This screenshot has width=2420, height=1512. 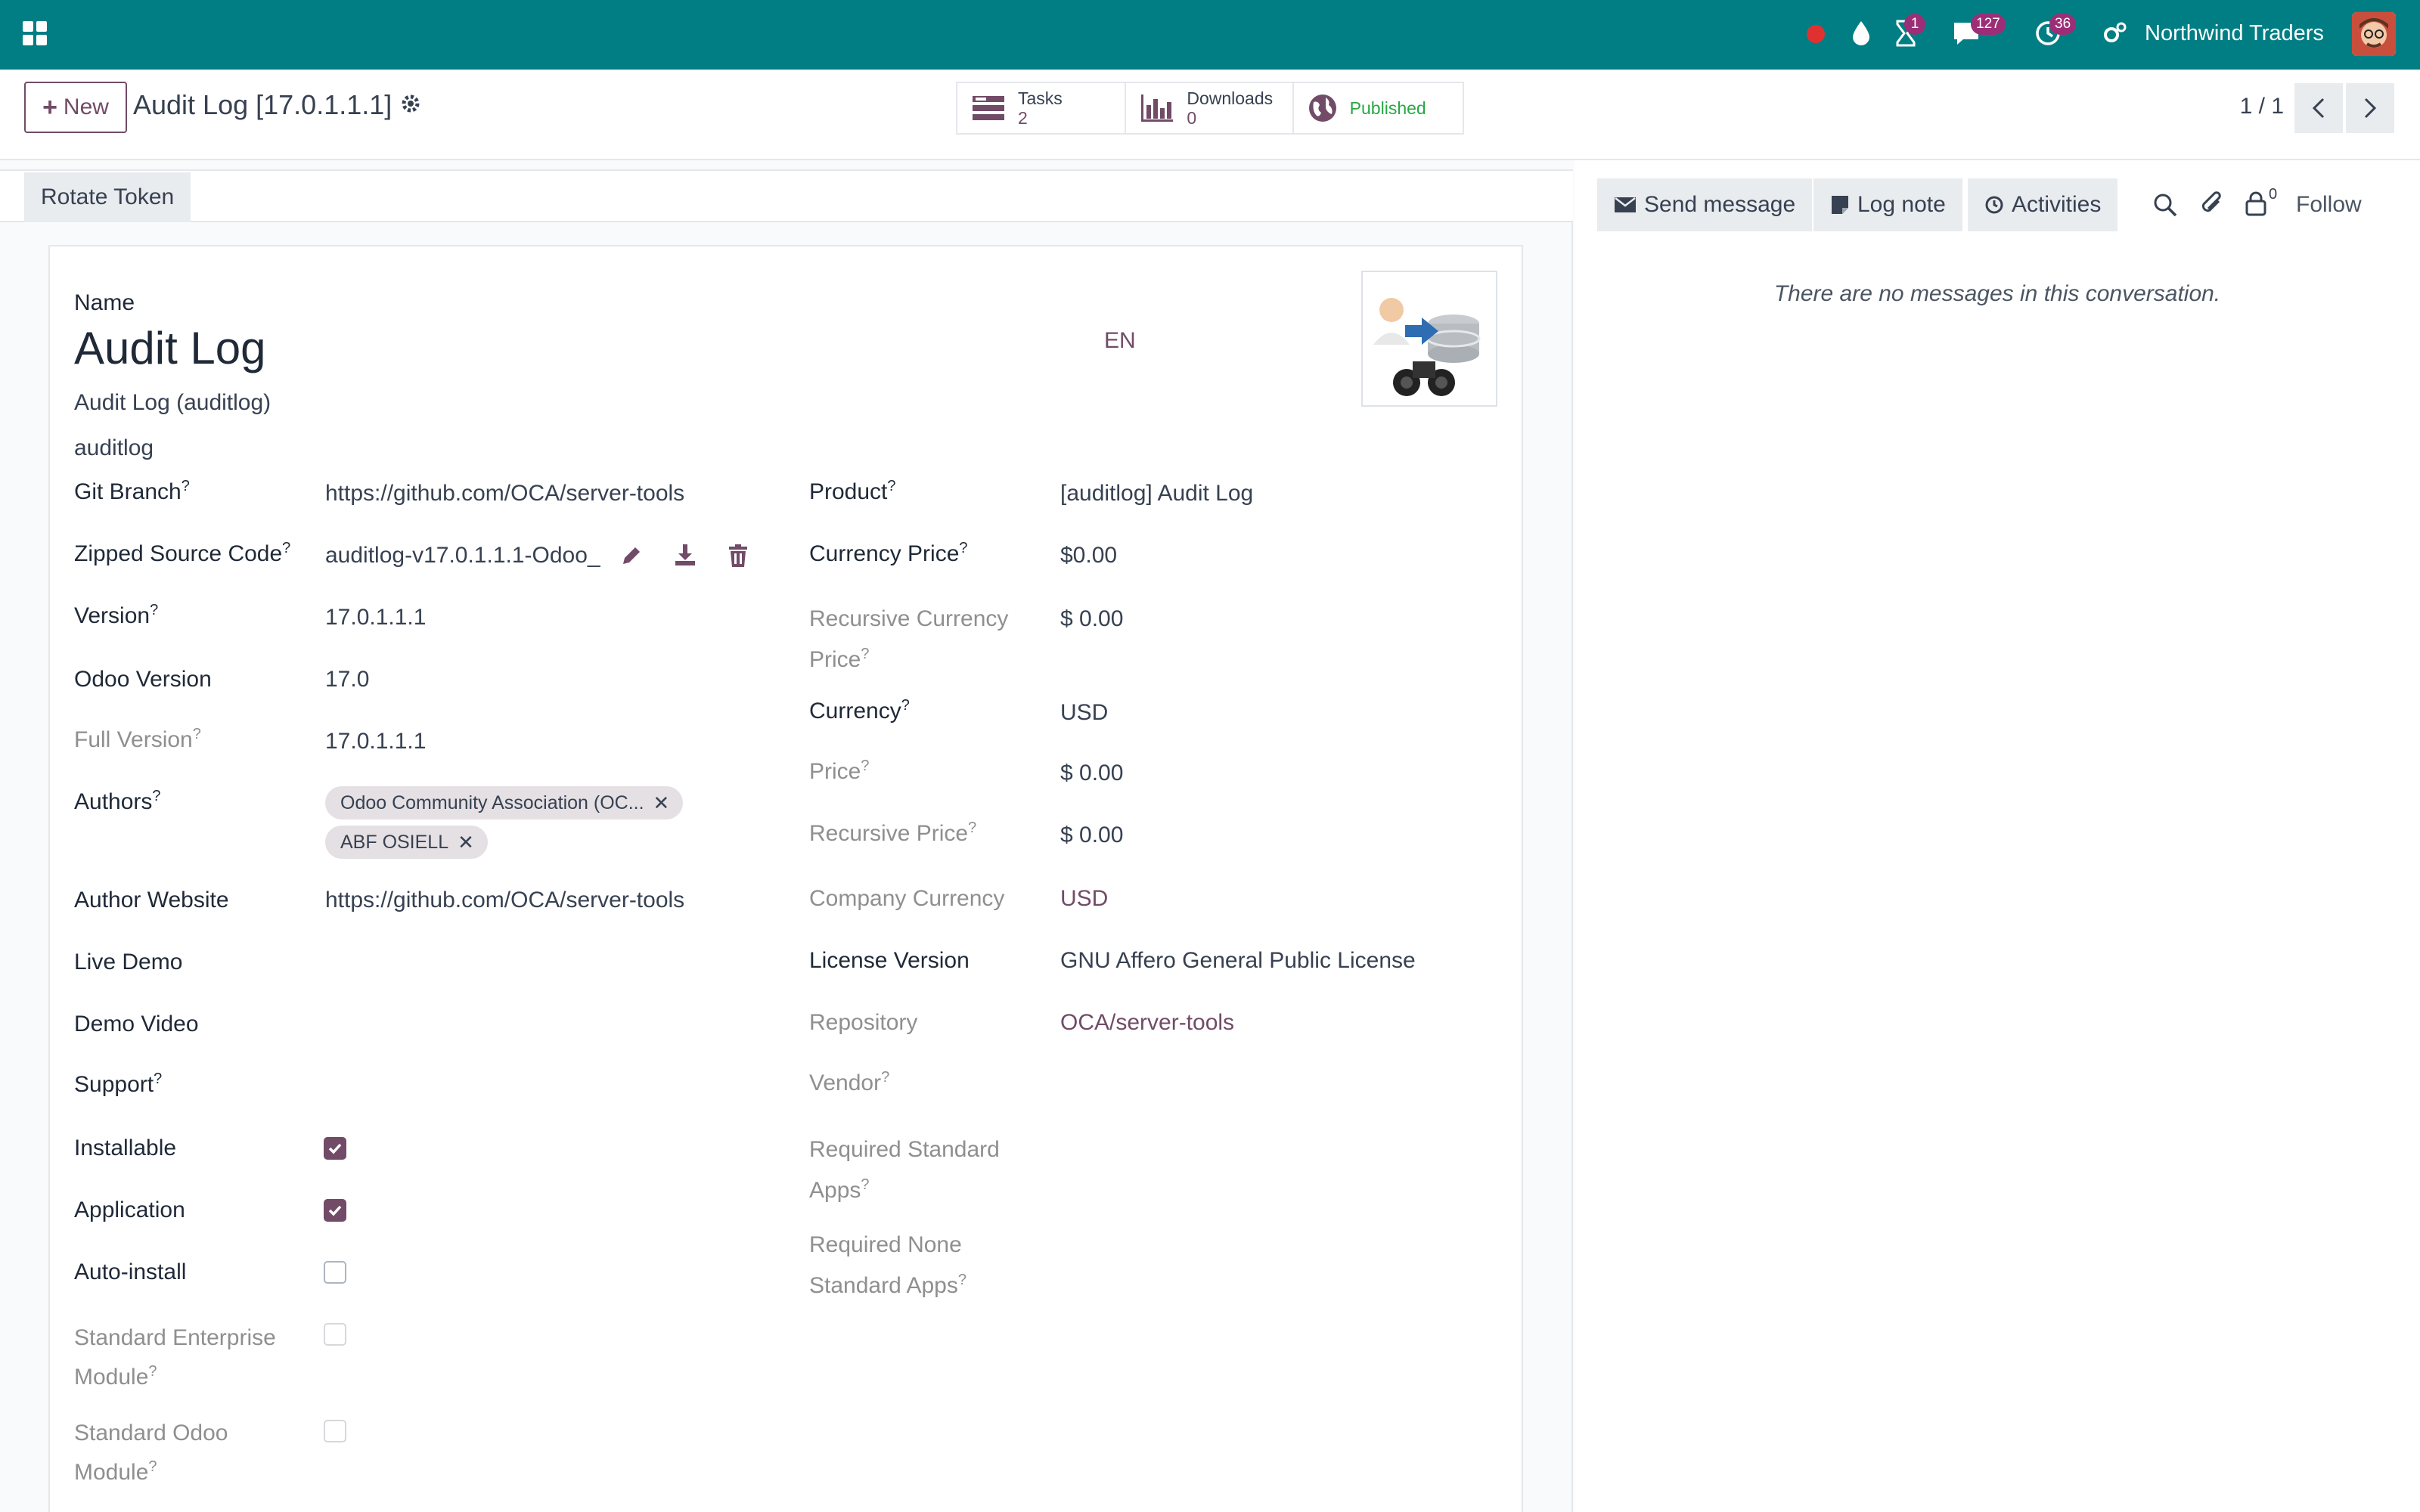 What do you see at coordinates (143, 679) in the screenshot?
I see `odoo-version-label: Odoo Version` at bounding box center [143, 679].